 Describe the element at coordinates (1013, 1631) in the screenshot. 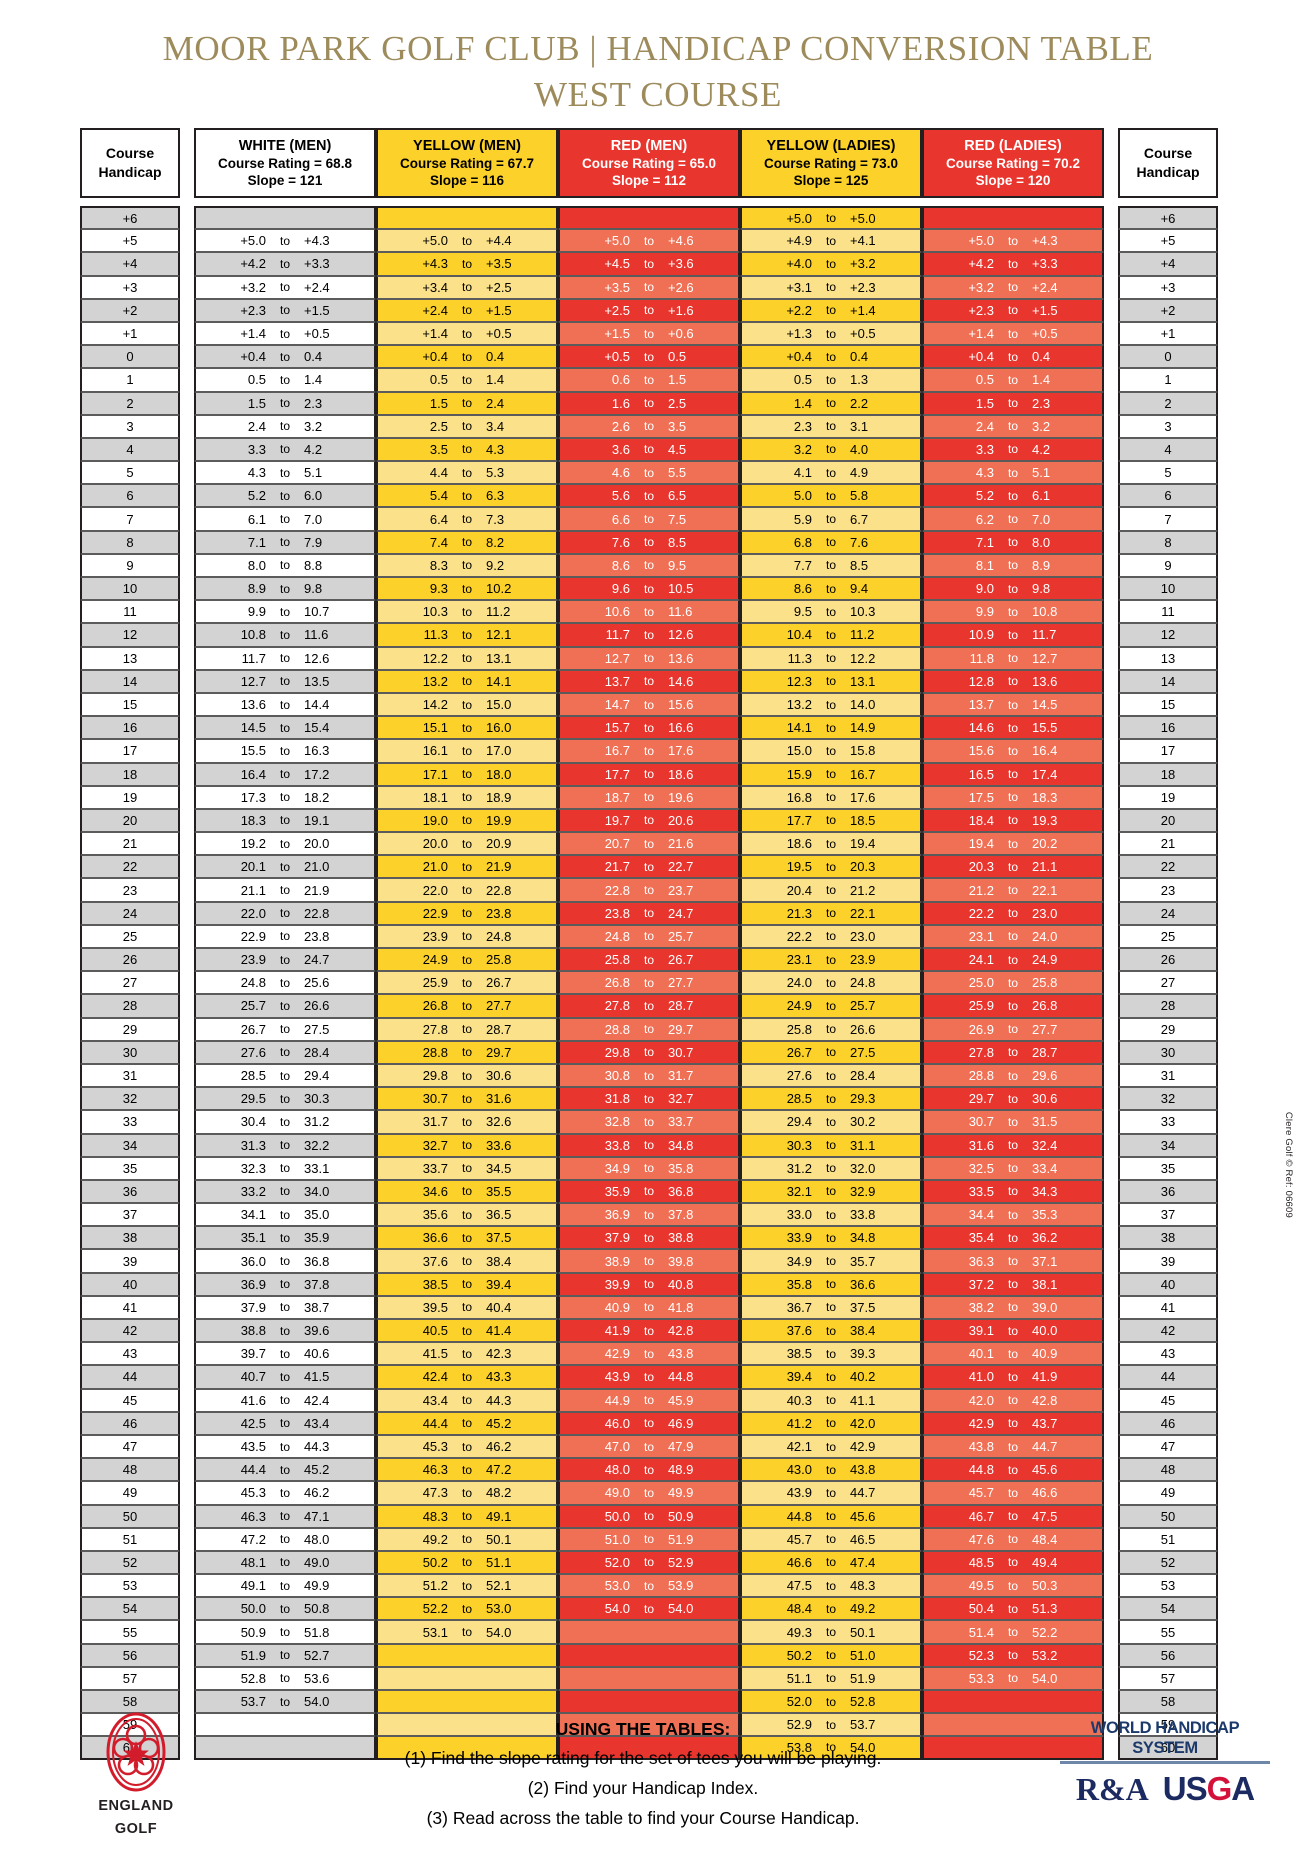

I see `range: 51.4 to 52.2` at that location.